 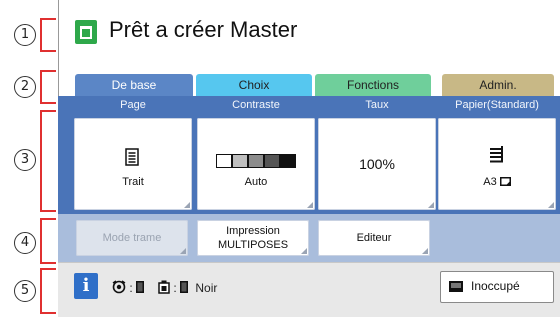 What do you see at coordinates (203, 29) in the screenshot?
I see `page-title: Prêt a créer Master` at bounding box center [203, 29].